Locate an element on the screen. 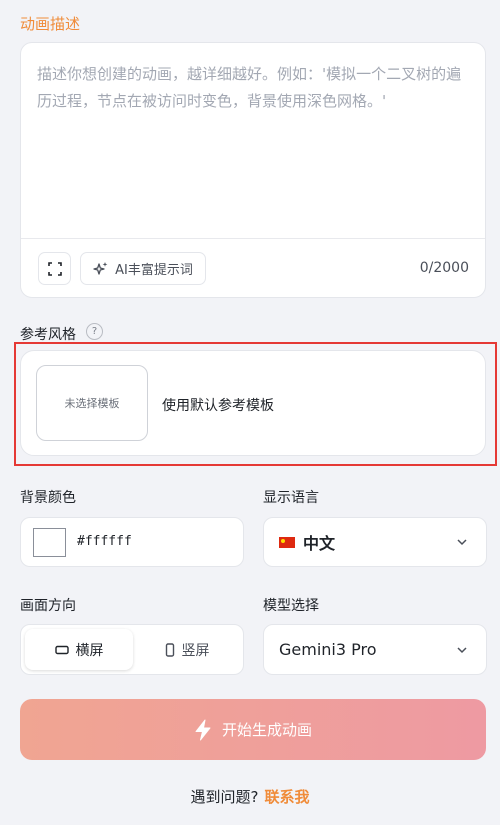  model-select: Gemini3 Pro is located at coordinates (375, 649).